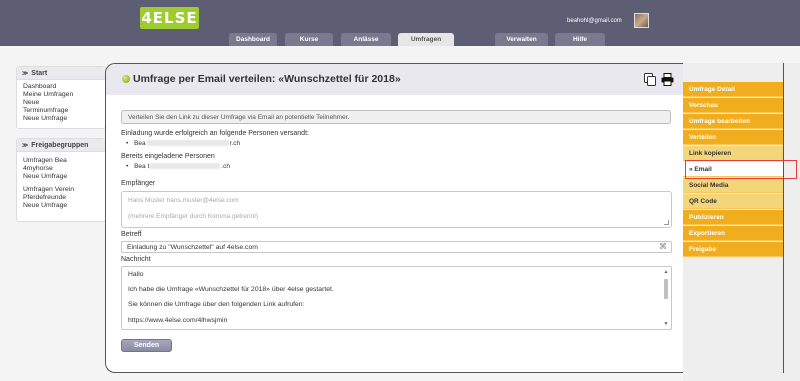 The width and height of the screenshot is (800, 381). What do you see at coordinates (666, 222) in the screenshot?
I see `resize-handle` at bounding box center [666, 222].